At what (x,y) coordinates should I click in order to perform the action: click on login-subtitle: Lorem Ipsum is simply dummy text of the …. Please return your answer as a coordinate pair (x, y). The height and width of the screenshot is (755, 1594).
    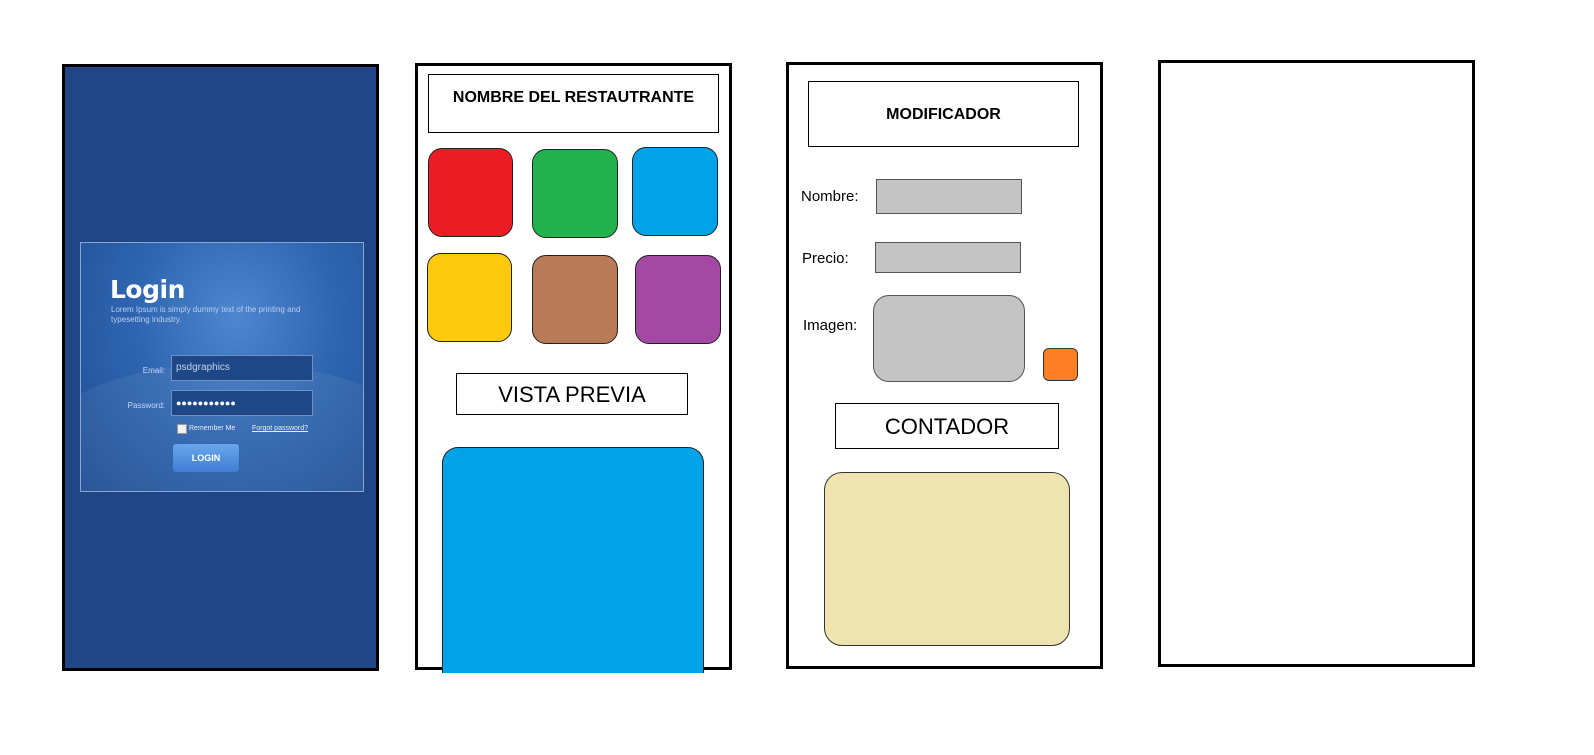
    Looking at the image, I should click on (206, 314).